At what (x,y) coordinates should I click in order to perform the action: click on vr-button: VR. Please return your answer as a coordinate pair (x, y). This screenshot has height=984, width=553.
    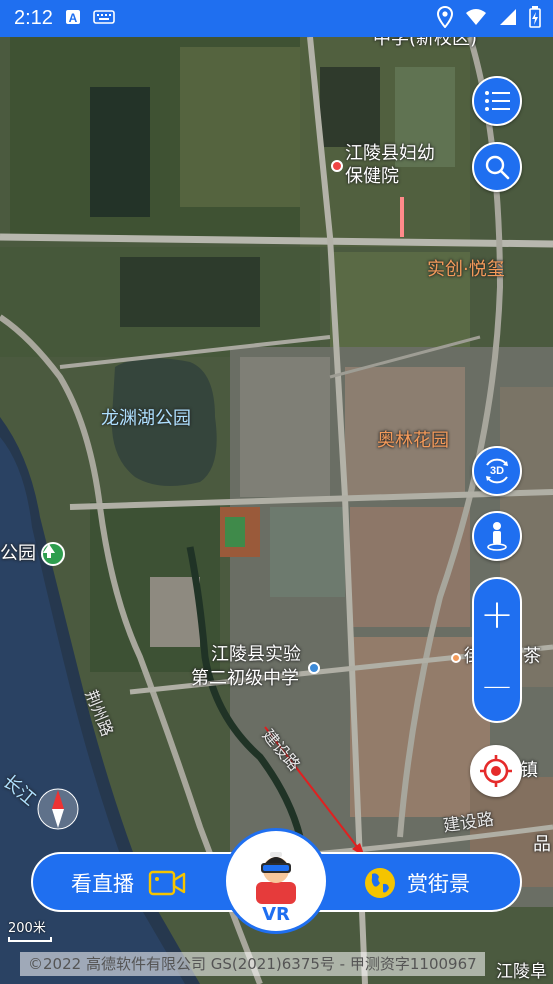
    Looking at the image, I should click on (276, 881).